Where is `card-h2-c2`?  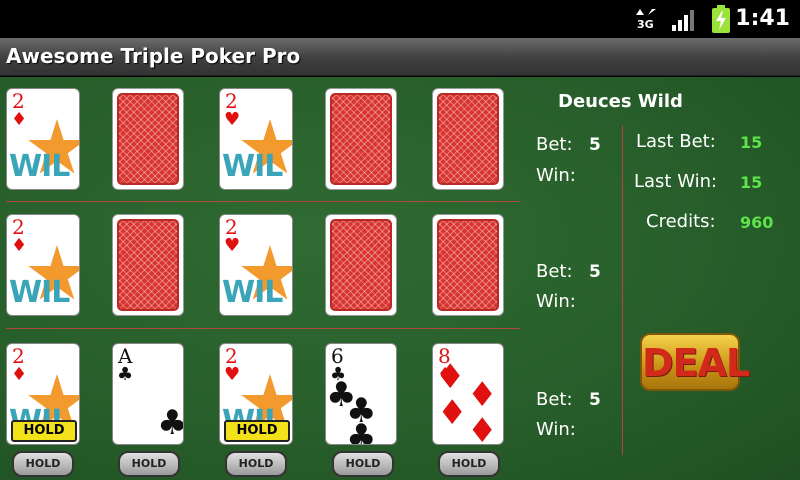 card-h2-c2 is located at coordinates (148, 265).